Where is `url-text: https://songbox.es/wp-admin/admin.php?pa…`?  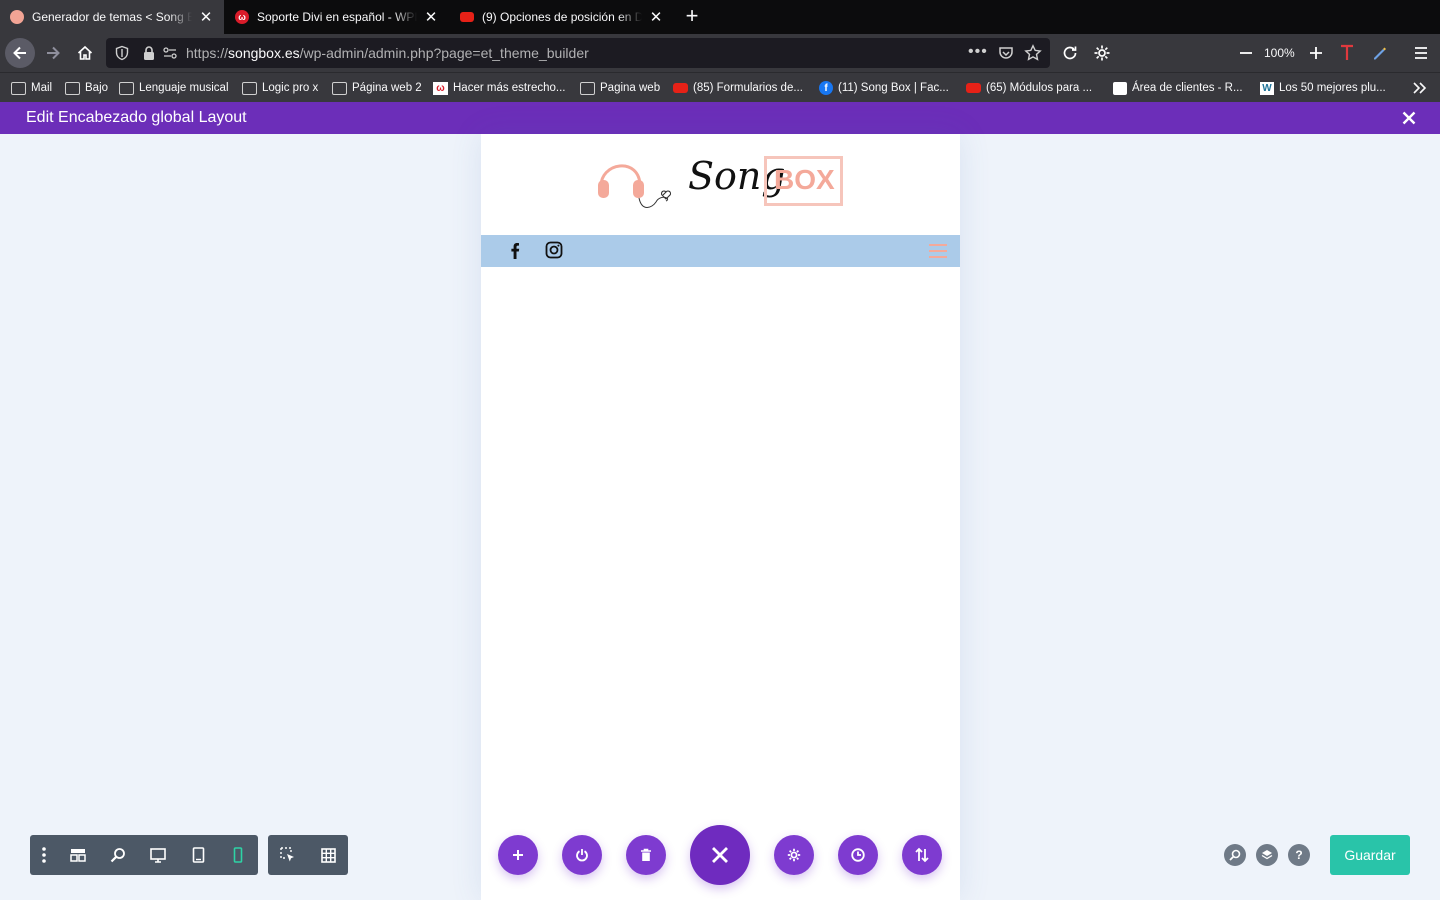 url-text: https://songbox.es/wp-admin/admin.php?pa… is located at coordinates (387, 53).